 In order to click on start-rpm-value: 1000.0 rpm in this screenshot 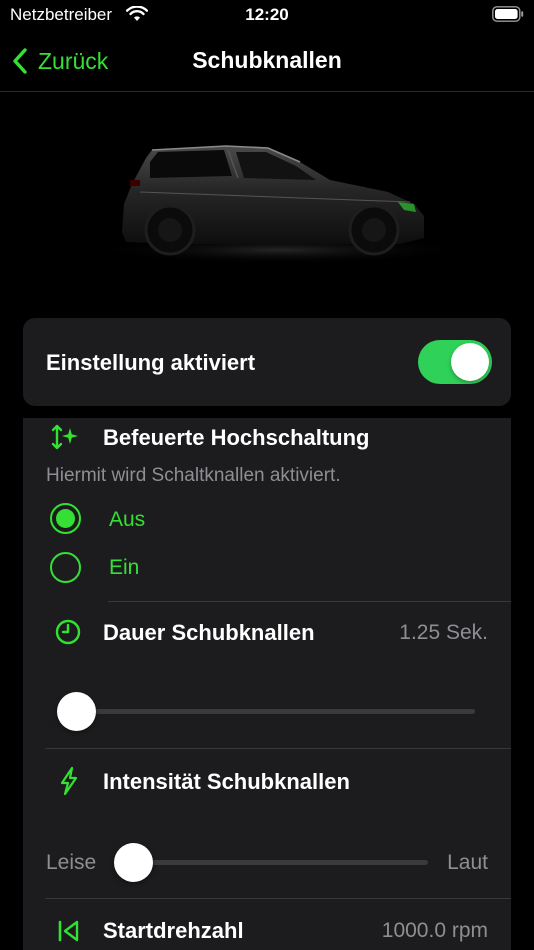, I will do `click(434, 930)`.